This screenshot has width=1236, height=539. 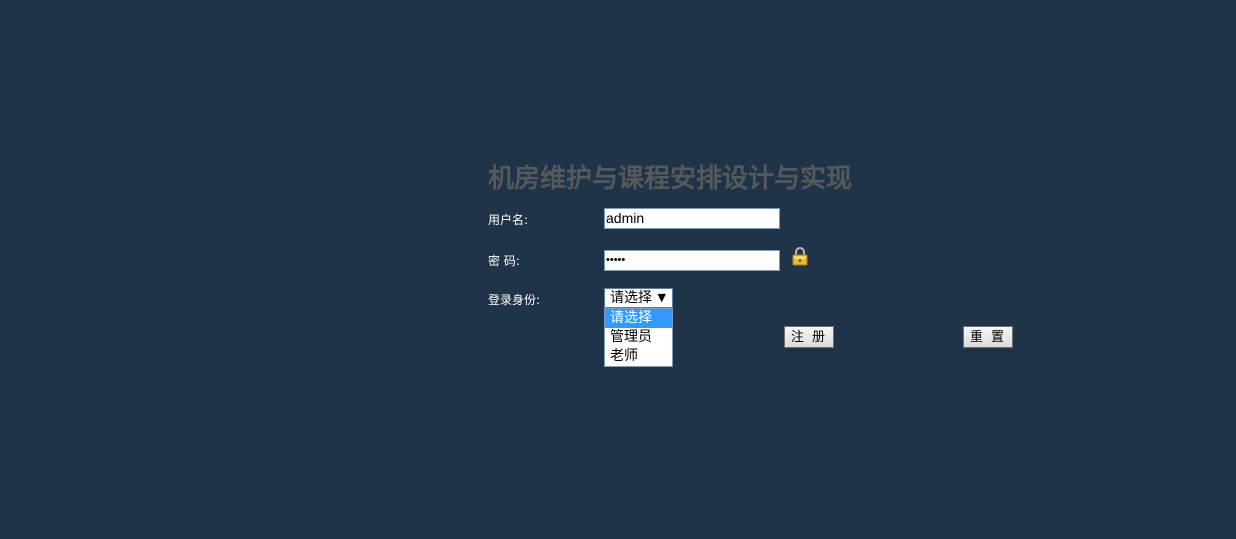 What do you see at coordinates (692, 218) in the screenshot?
I see `username-input: admin` at bounding box center [692, 218].